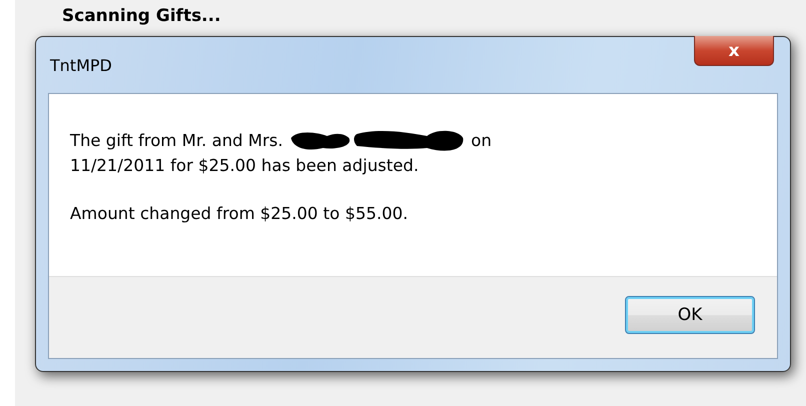 The image size is (806, 406). Describe the element at coordinates (734, 51) in the screenshot. I see `close-button: x` at that location.